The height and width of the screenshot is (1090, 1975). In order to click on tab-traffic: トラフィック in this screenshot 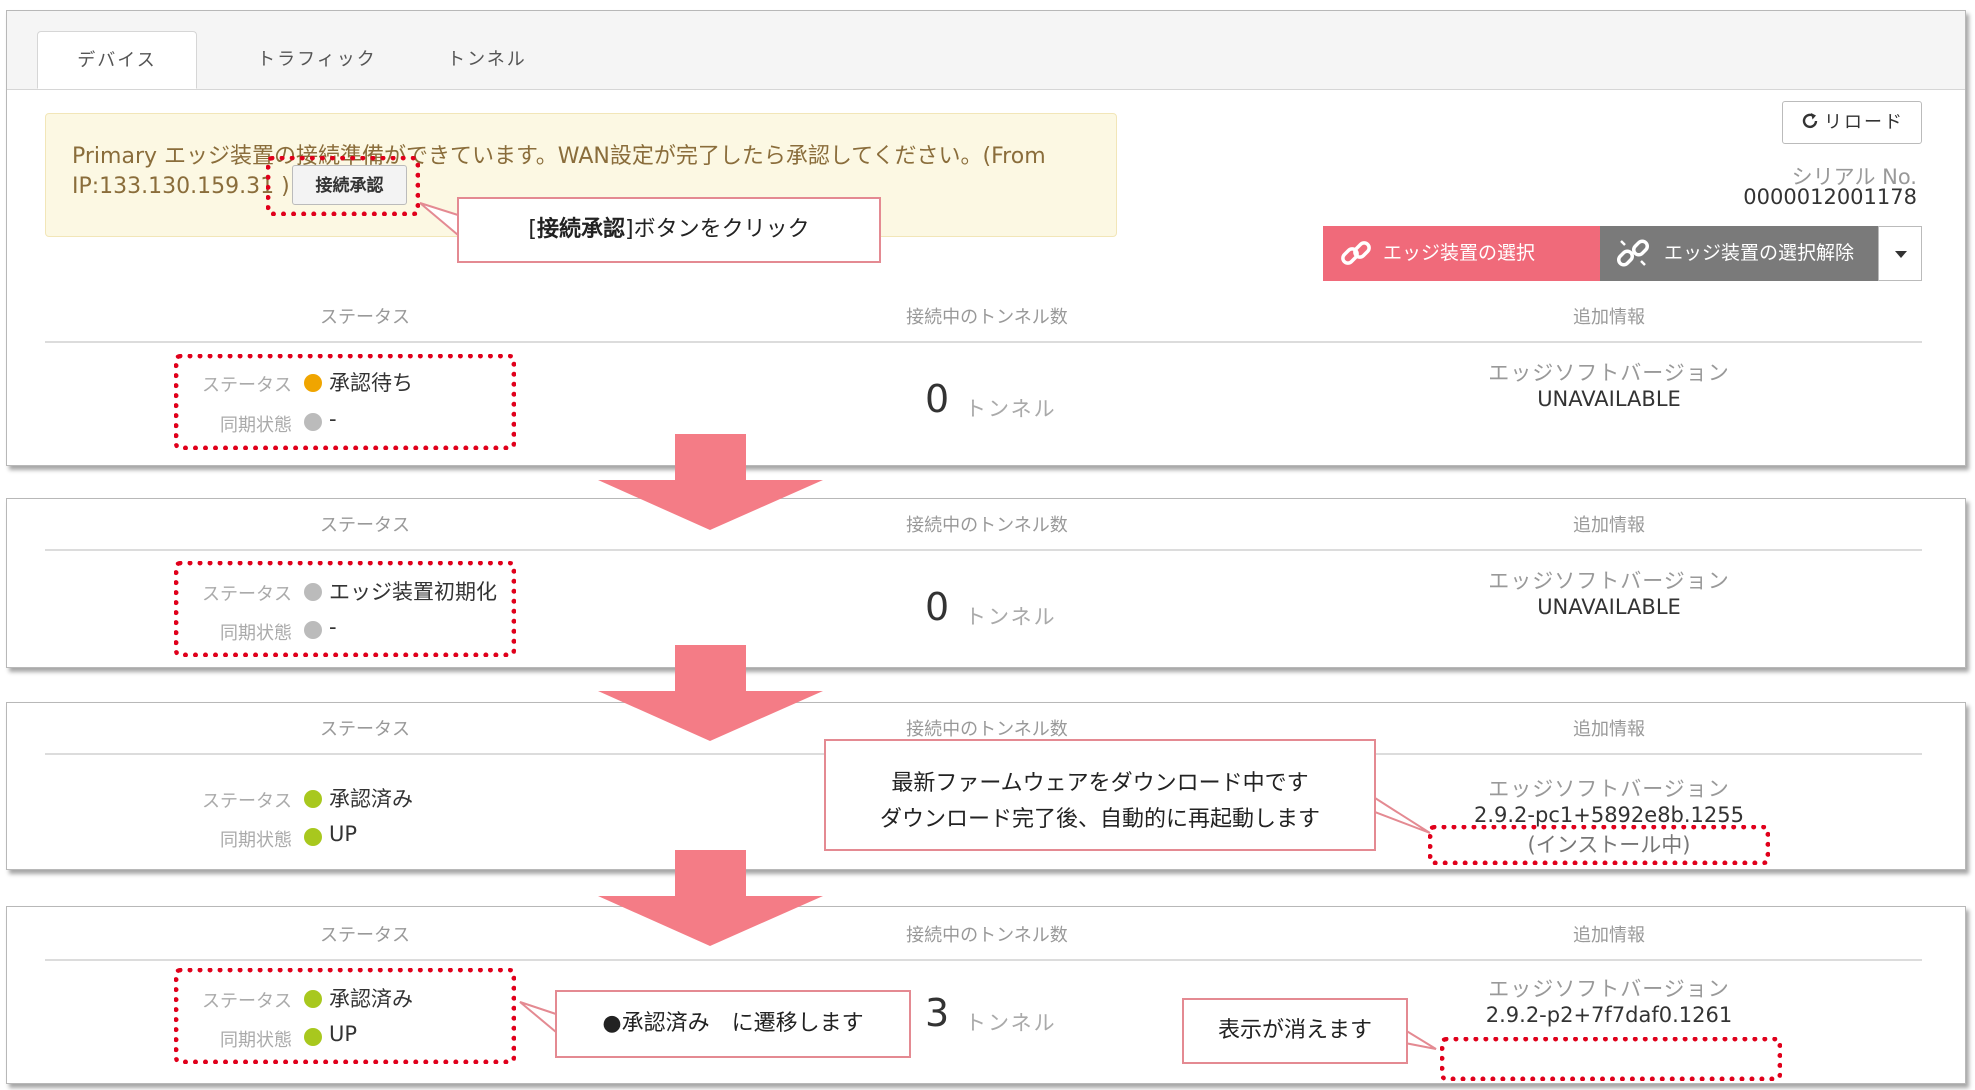, I will do `click(317, 60)`.